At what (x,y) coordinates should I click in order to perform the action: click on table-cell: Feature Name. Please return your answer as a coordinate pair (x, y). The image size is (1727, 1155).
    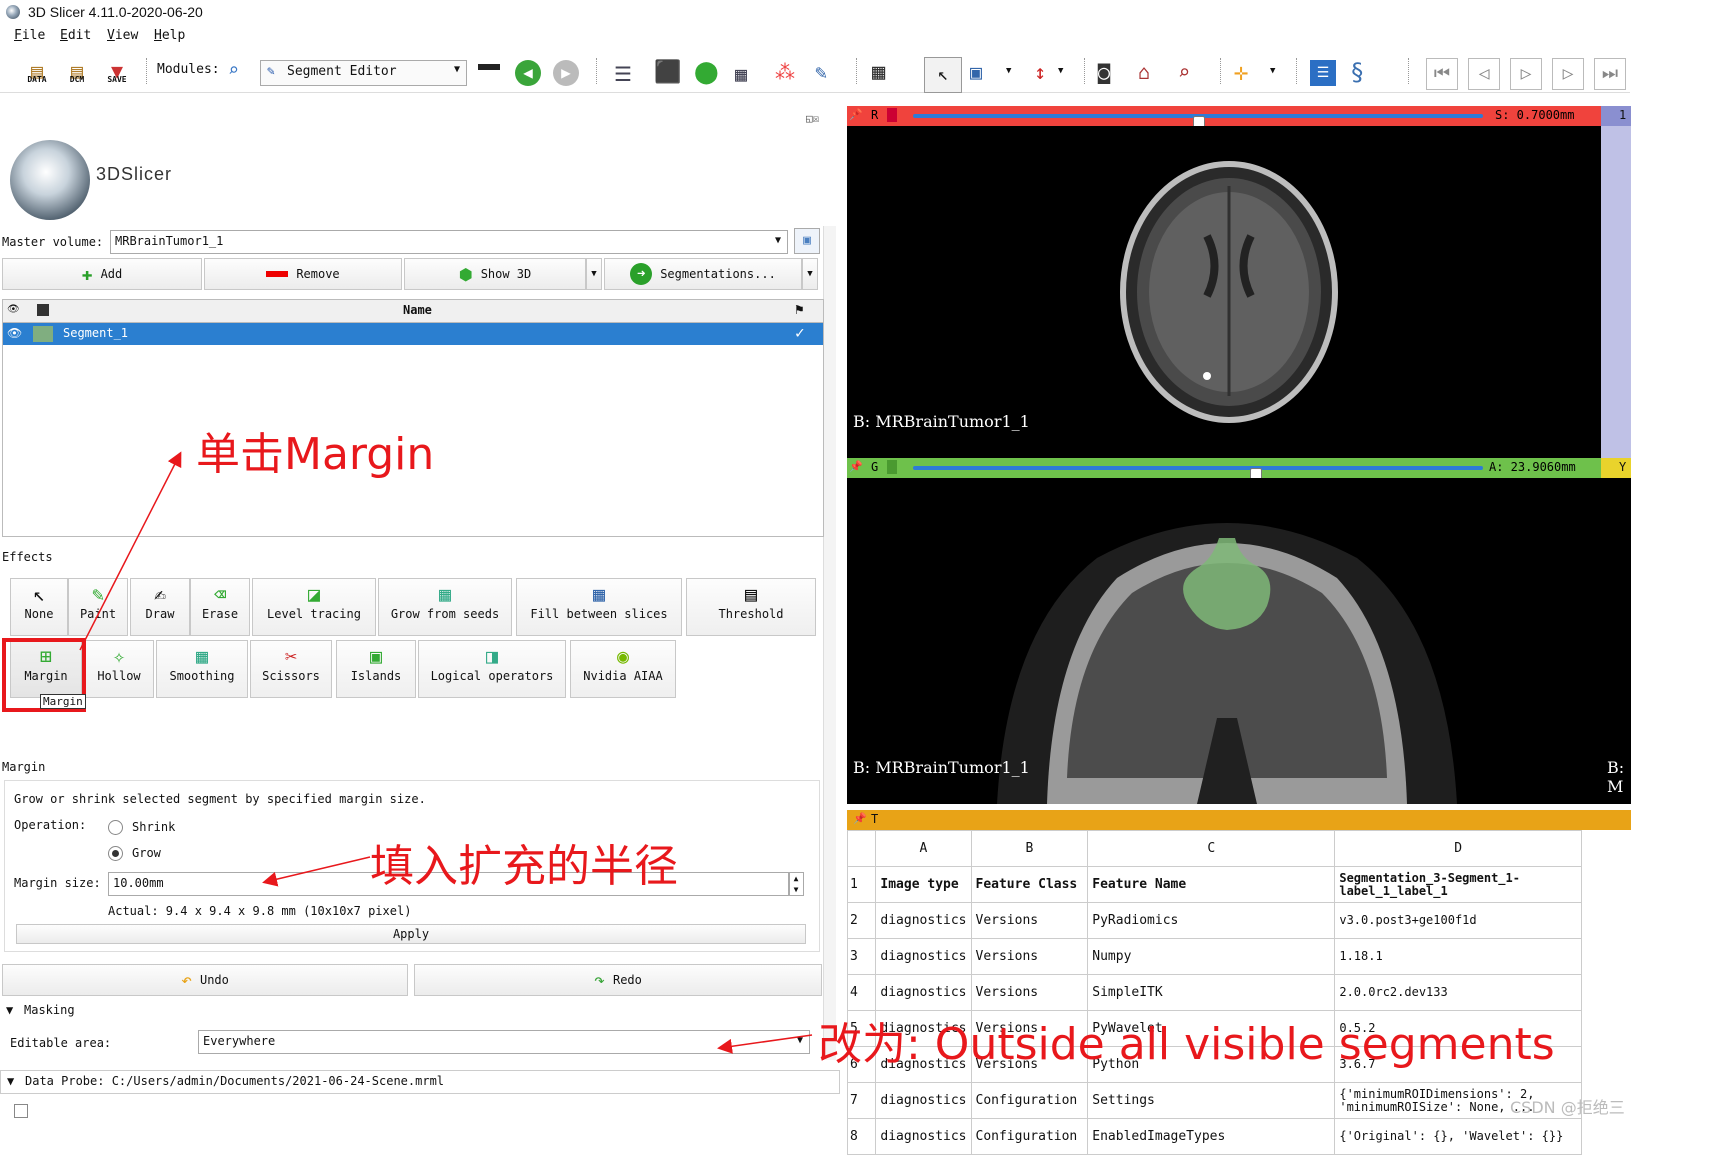
    Looking at the image, I should click on (1211, 884).